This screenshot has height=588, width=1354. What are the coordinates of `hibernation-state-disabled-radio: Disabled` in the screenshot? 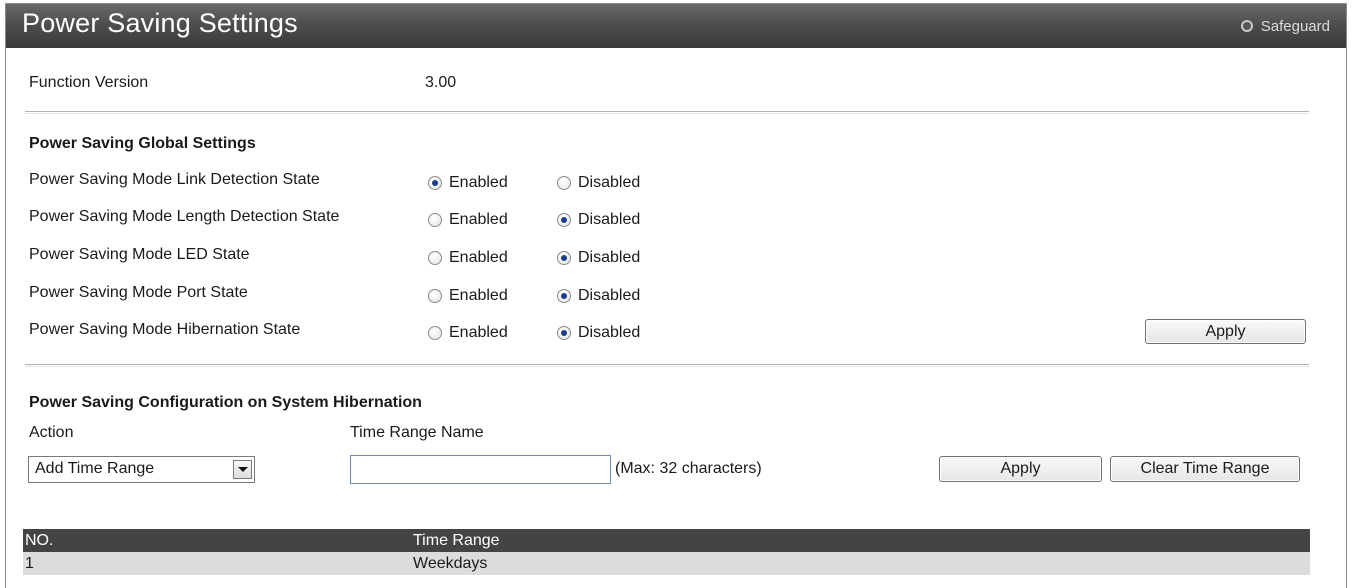 It's located at (598, 333).